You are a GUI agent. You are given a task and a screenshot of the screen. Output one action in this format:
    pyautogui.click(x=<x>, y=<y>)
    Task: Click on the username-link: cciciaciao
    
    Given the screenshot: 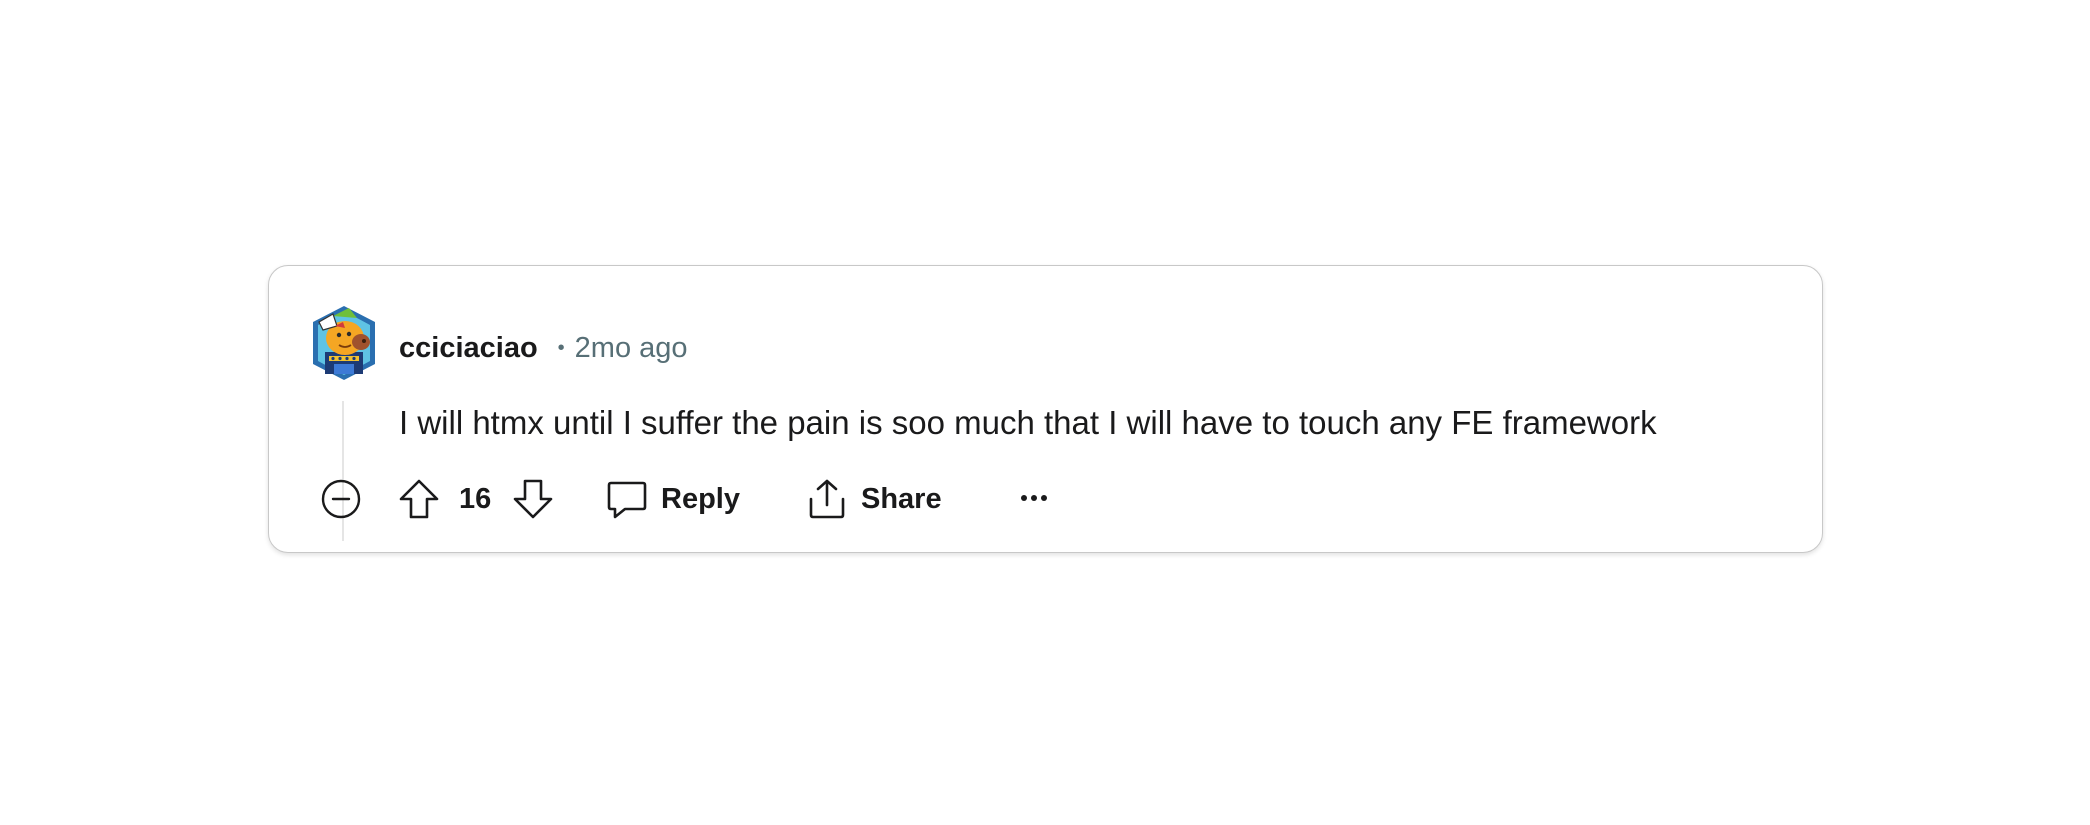 What is the action you would take?
    pyautogui.click(x=468, y=348)
    